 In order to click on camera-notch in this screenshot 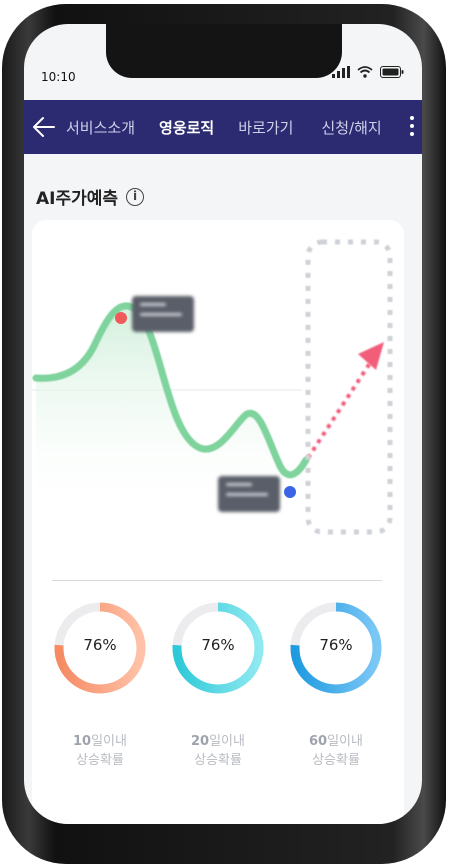, I will do `click(224, 51)`.